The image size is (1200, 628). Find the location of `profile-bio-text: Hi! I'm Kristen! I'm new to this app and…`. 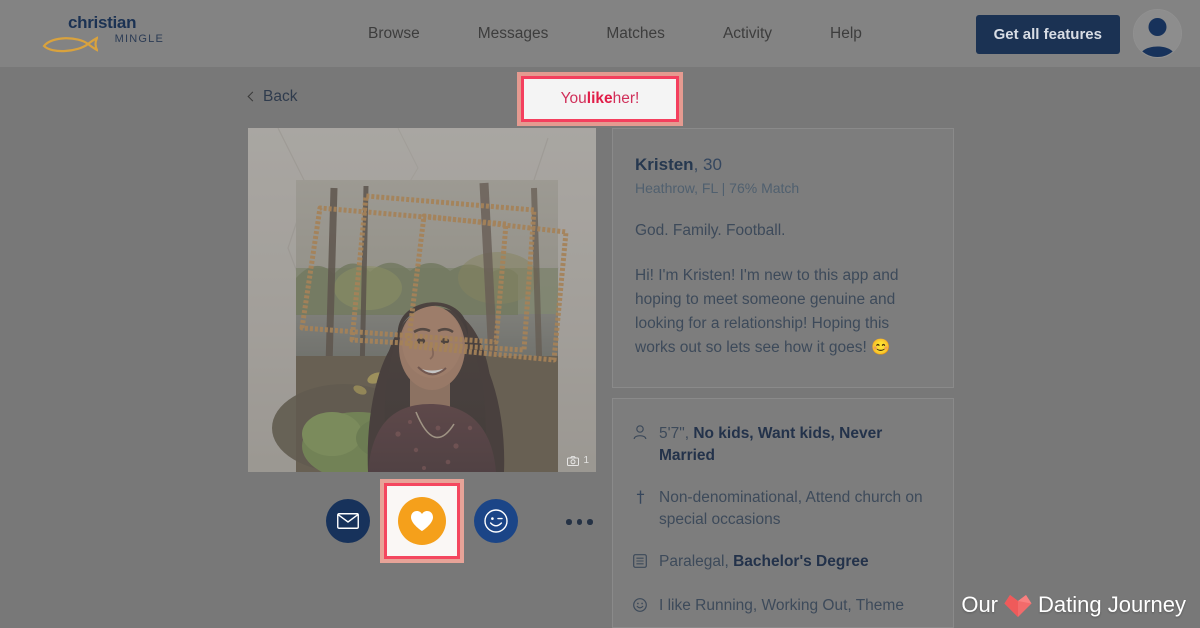

profile-bio-text: Hi! I'm Kristen! I'm new to this app and… is located at coordinates (767, 311).